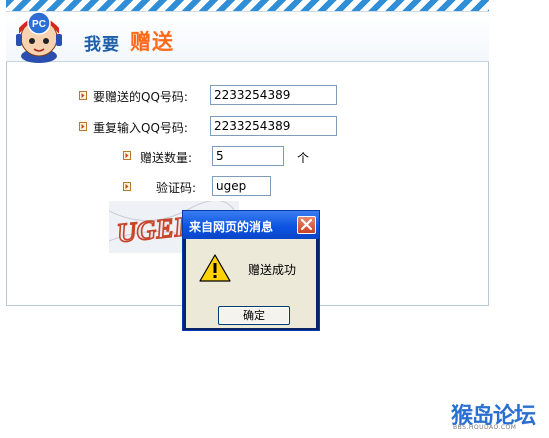  Describe the element at coordinates (254, 315) in the screenshot. I see `ok-button: 确定` at that location.